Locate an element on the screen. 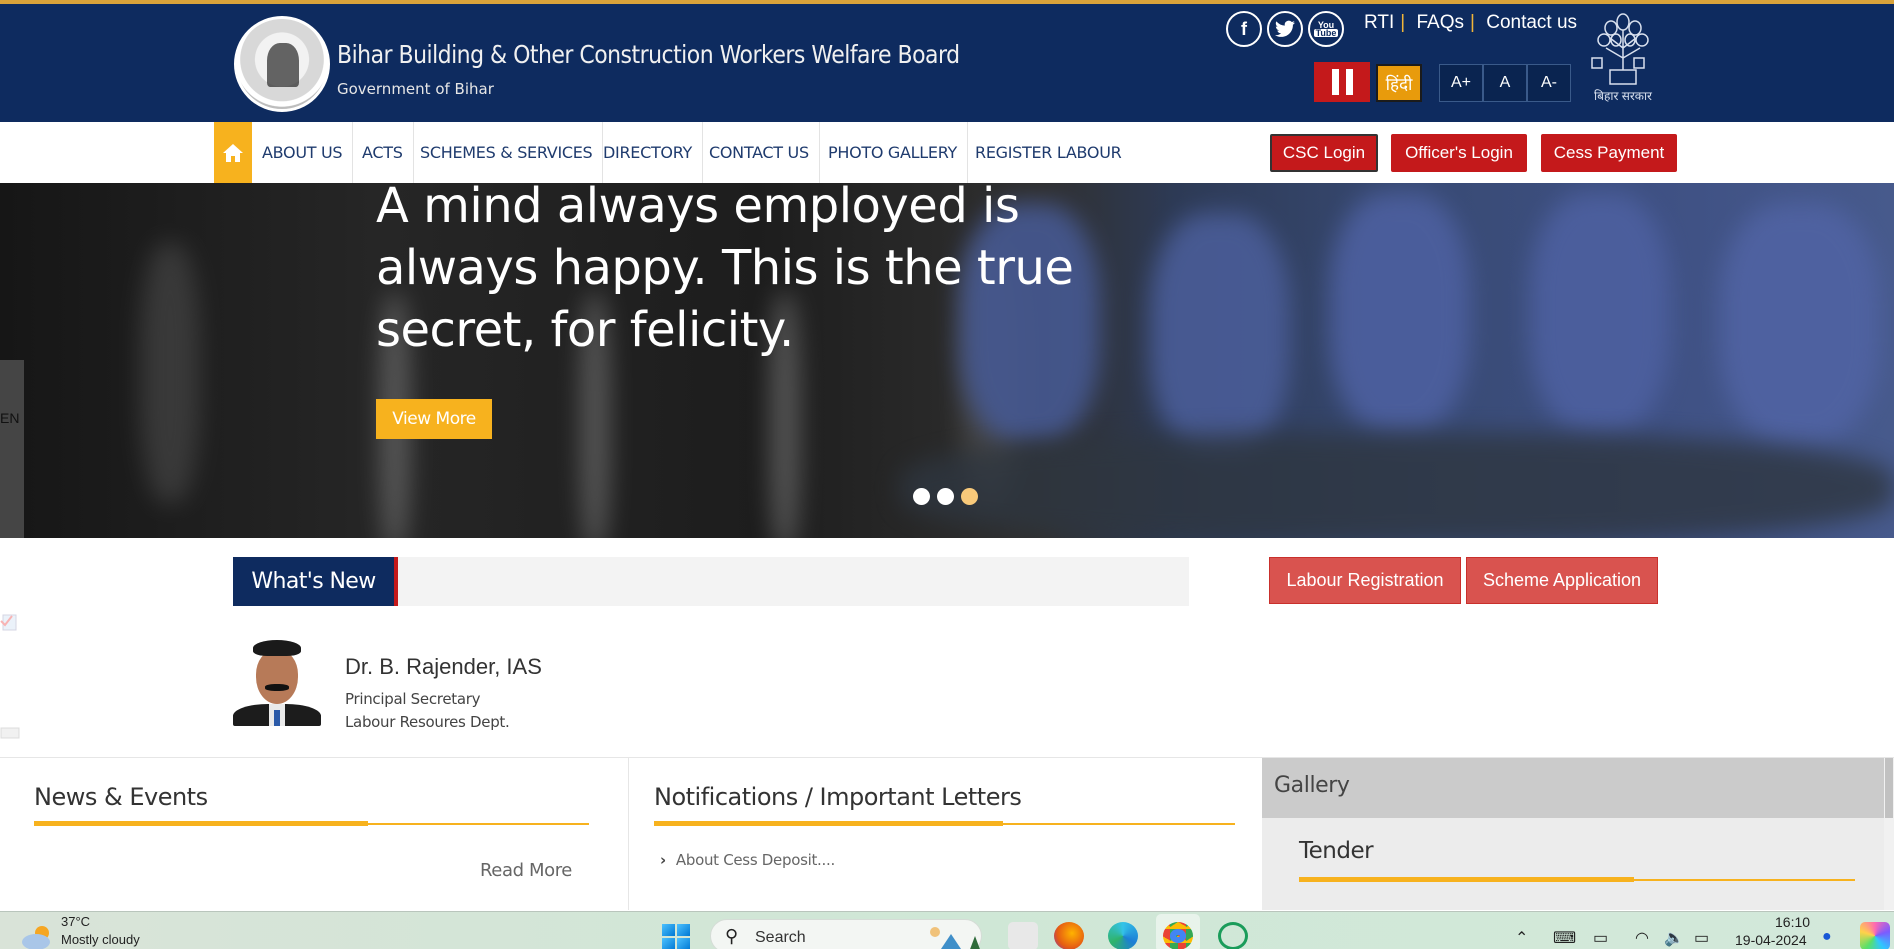 This screenshot has width=1894, height=949. hindi-language-button: हिंदी is located at coordinates (1399, 83).